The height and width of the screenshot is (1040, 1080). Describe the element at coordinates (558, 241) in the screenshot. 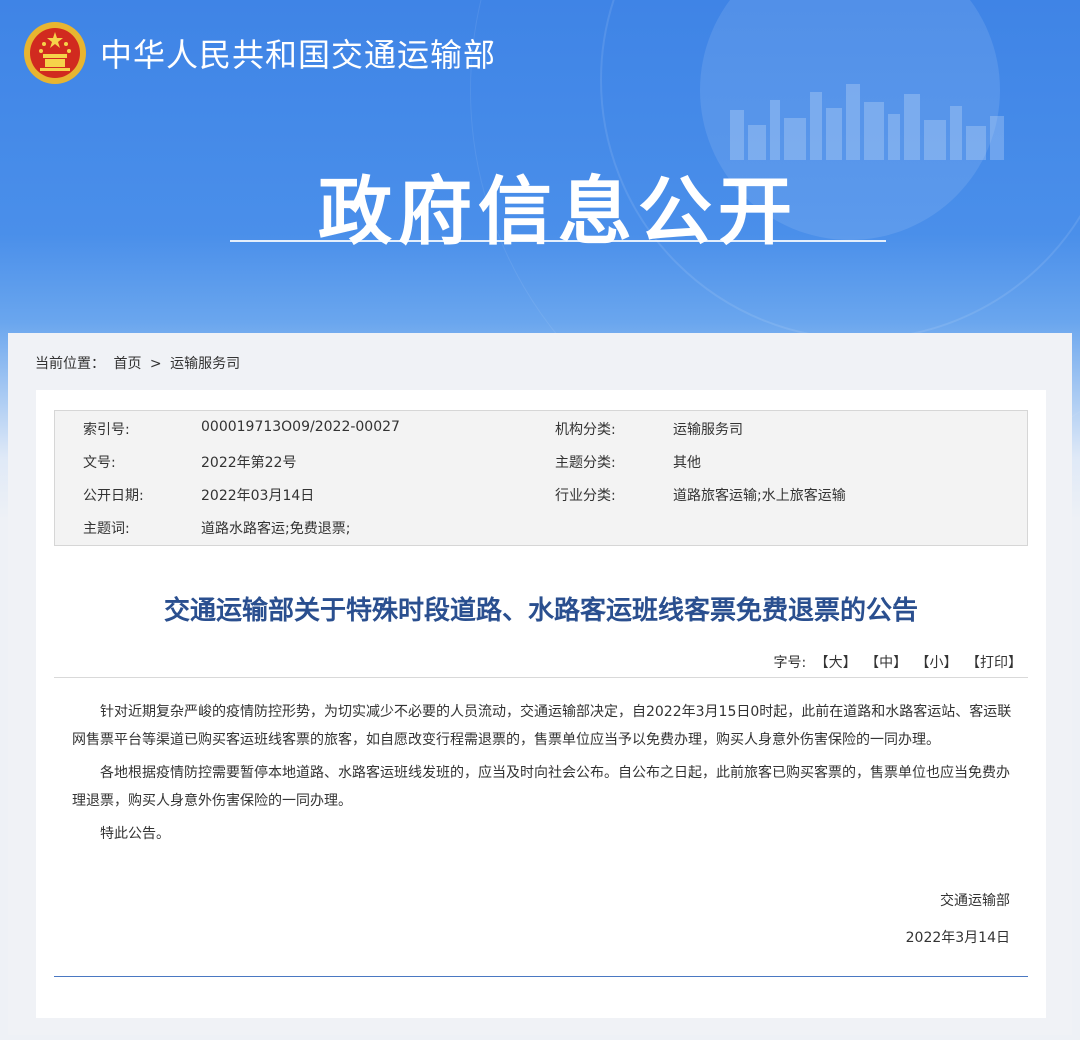

I see `title-underline` at that location.